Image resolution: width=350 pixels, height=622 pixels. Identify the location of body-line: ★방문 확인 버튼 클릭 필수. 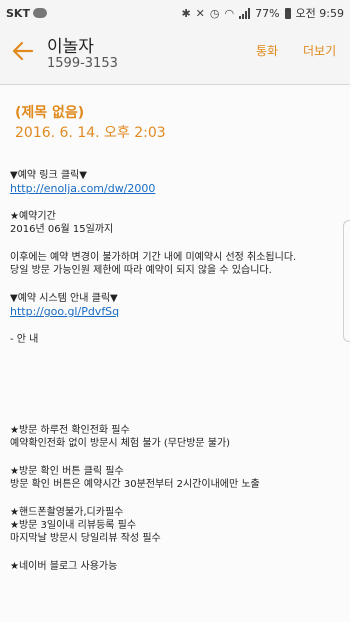
(67, 471).